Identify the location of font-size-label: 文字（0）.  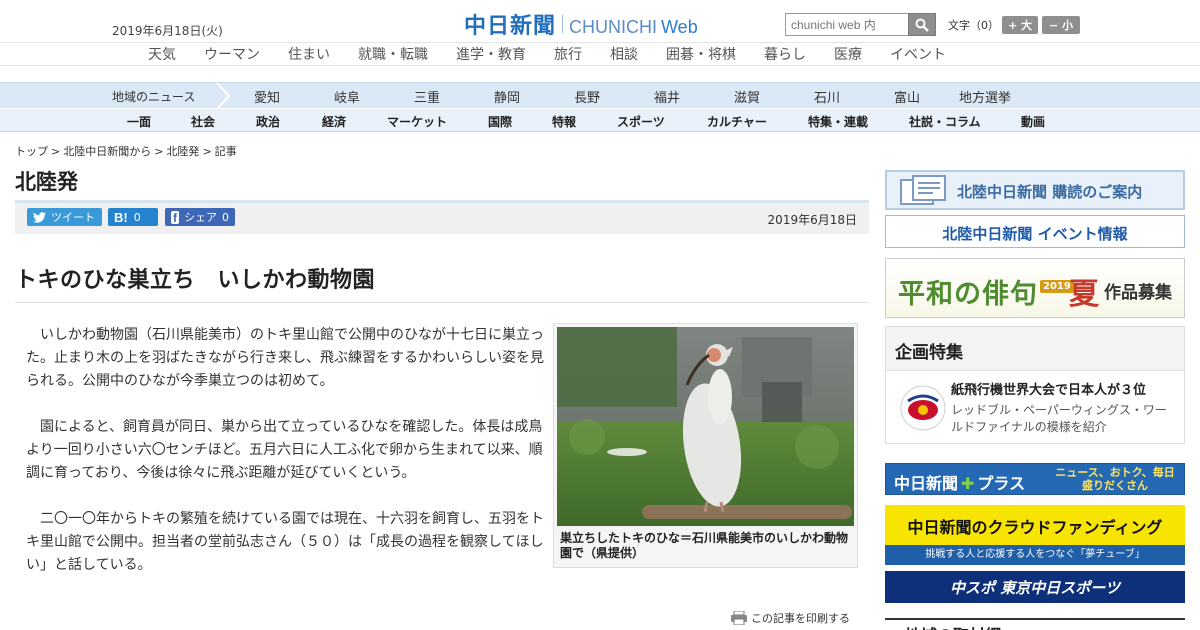
(973, 25).